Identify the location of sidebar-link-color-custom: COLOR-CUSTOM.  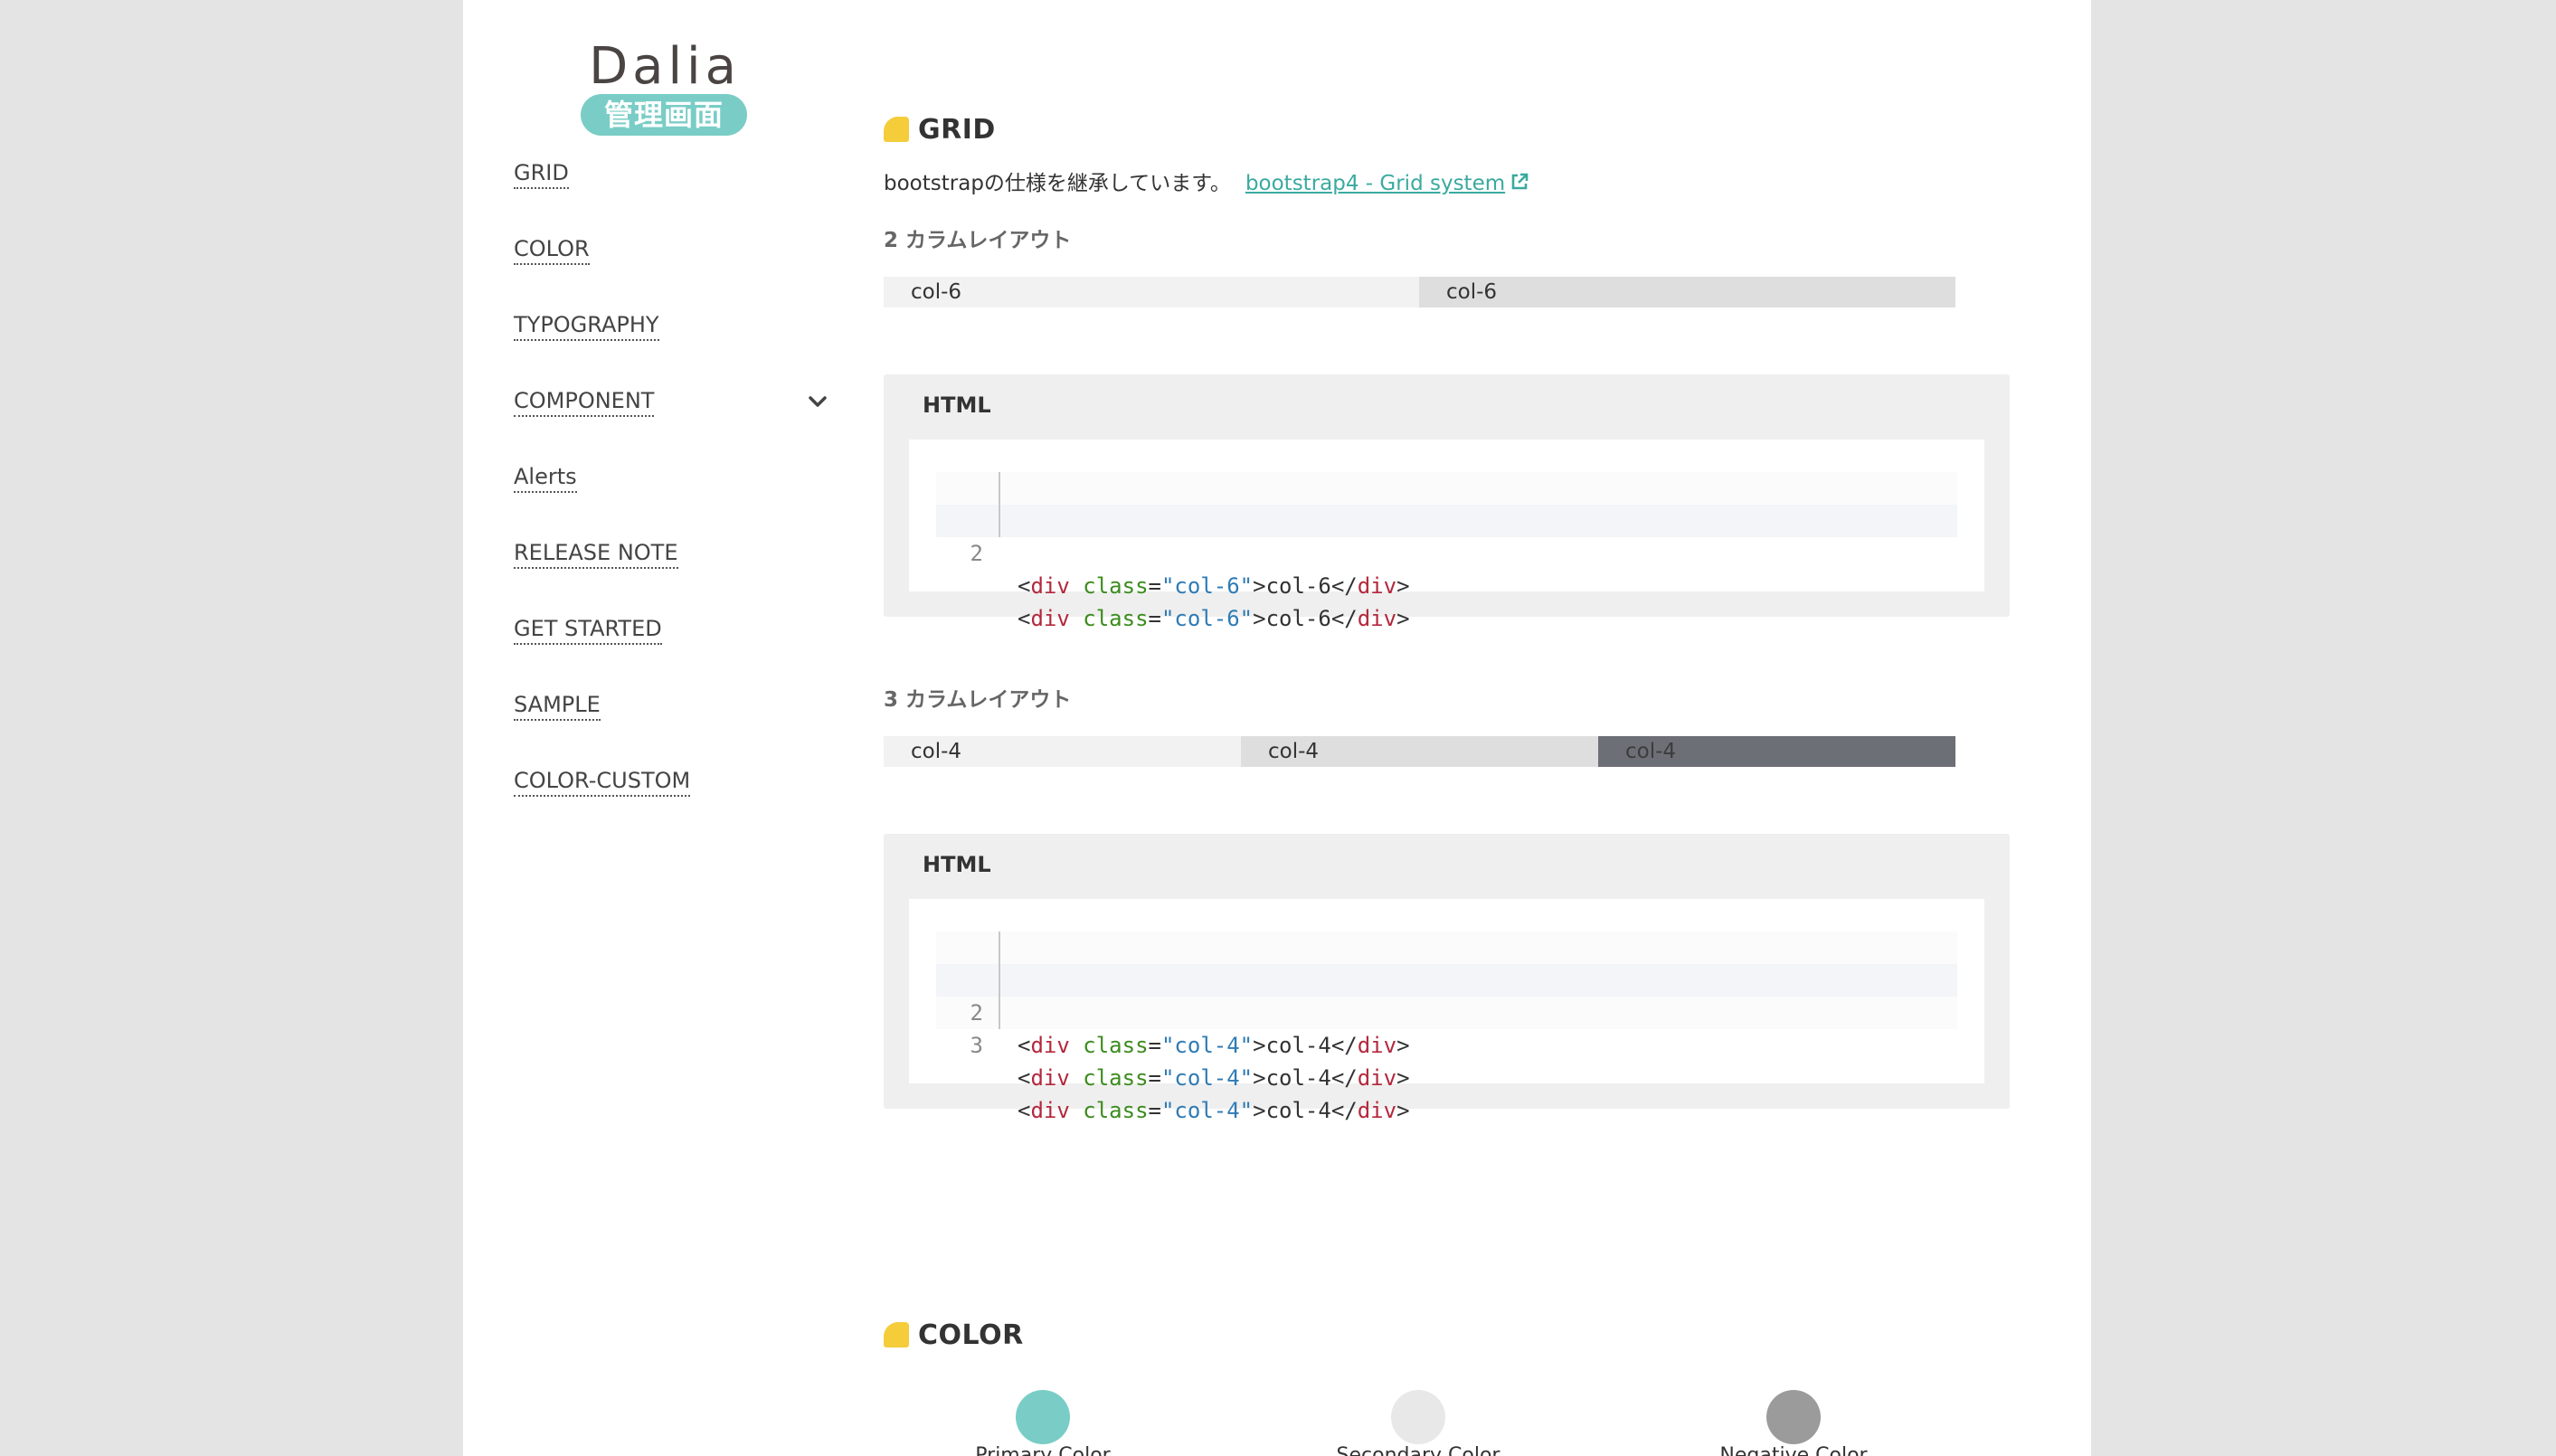
(602, 782).